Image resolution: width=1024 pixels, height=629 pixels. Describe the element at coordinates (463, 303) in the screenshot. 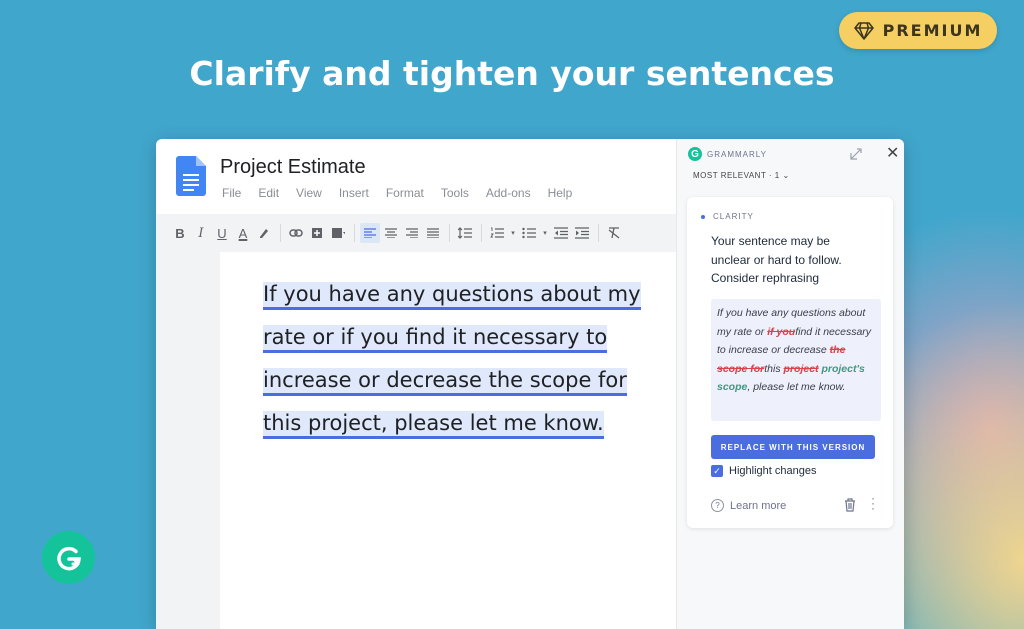

I see `text-line: If you have any questions about my` at that location.